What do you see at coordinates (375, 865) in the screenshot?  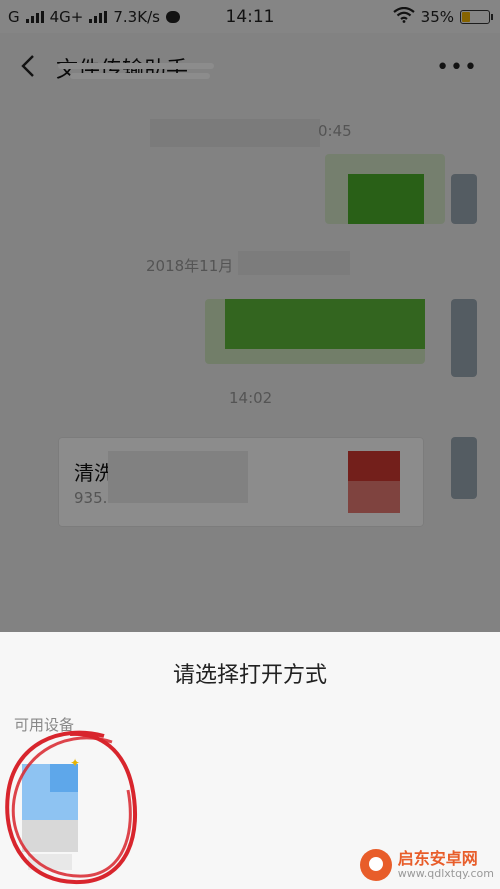 I see `watermark-logo-icon` at bounding box center [375, 865].